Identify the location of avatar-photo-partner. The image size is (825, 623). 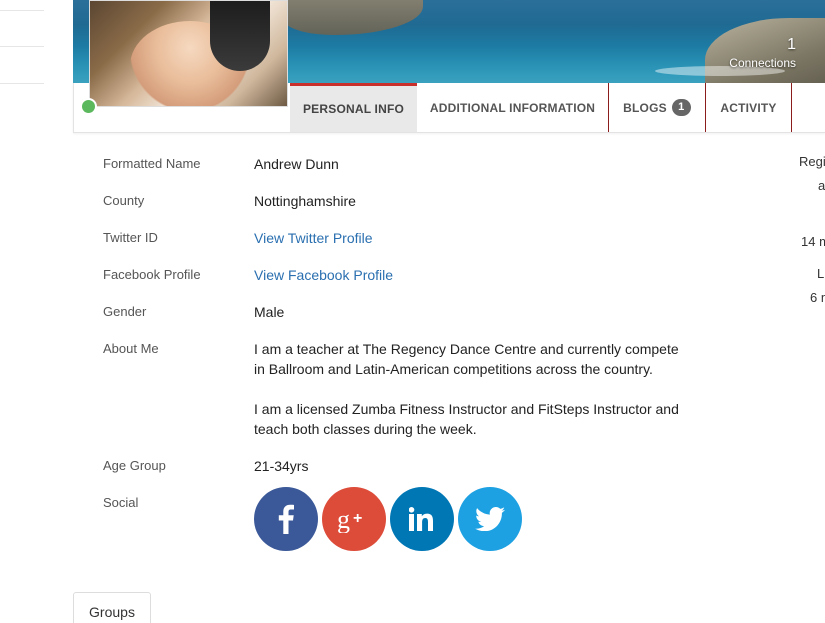
(240, 36).